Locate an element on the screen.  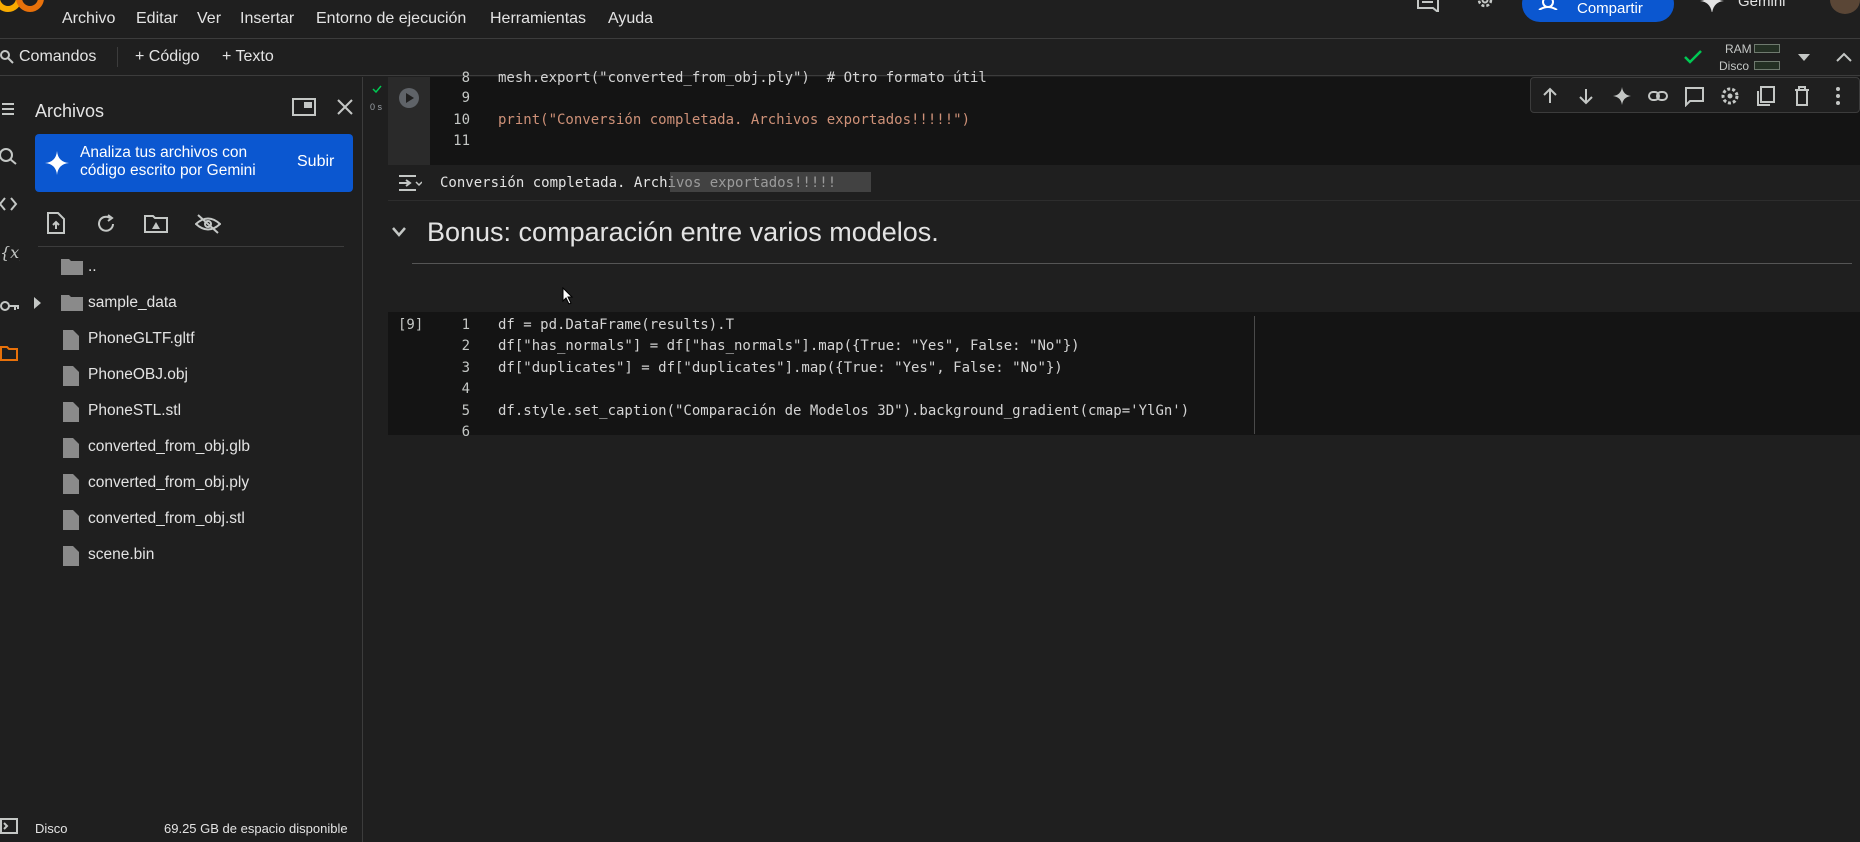
file-item: scene.bin is located at coordinates (180, 555).